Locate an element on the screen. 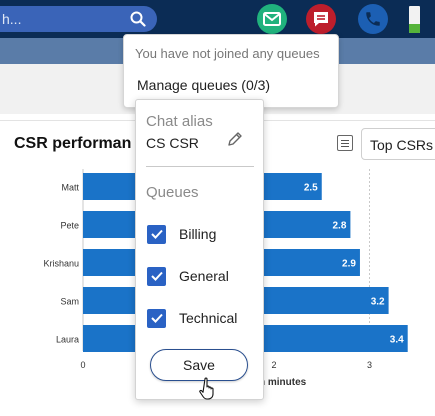 This screenshot has height=416, width=435. category-label: Matt is located at coordinates (70, 188).